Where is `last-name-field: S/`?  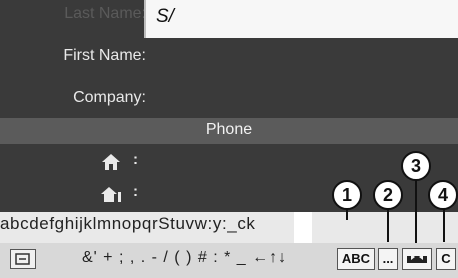
last-name-field: S/ is located at coordinates (301, 19).